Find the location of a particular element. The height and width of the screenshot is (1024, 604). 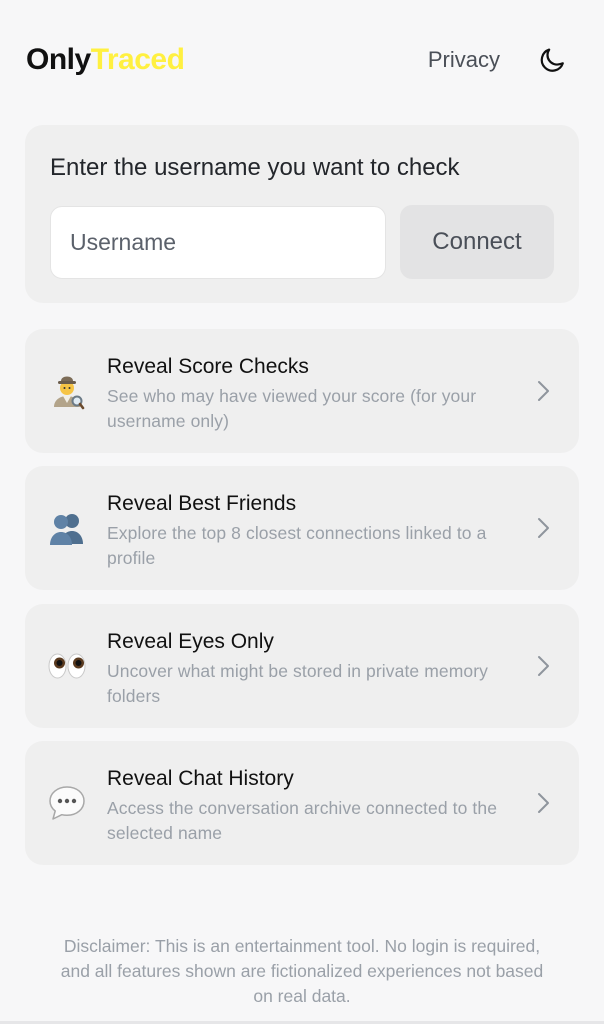

connect-button: Connect is located at coordinates (477, 242).